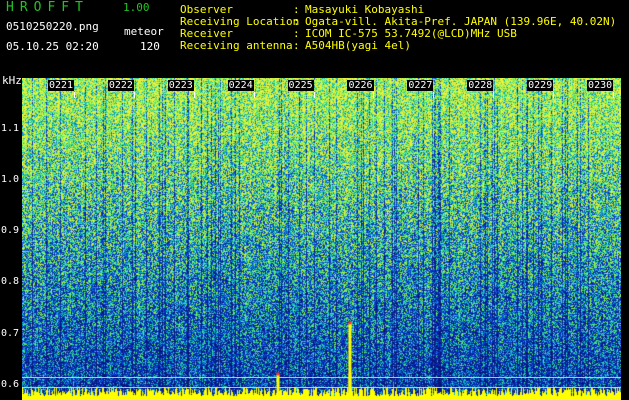  Describe the element at coordinates (480, 85) in the screenshot. I see `x-tick-label: 0228` at that location.